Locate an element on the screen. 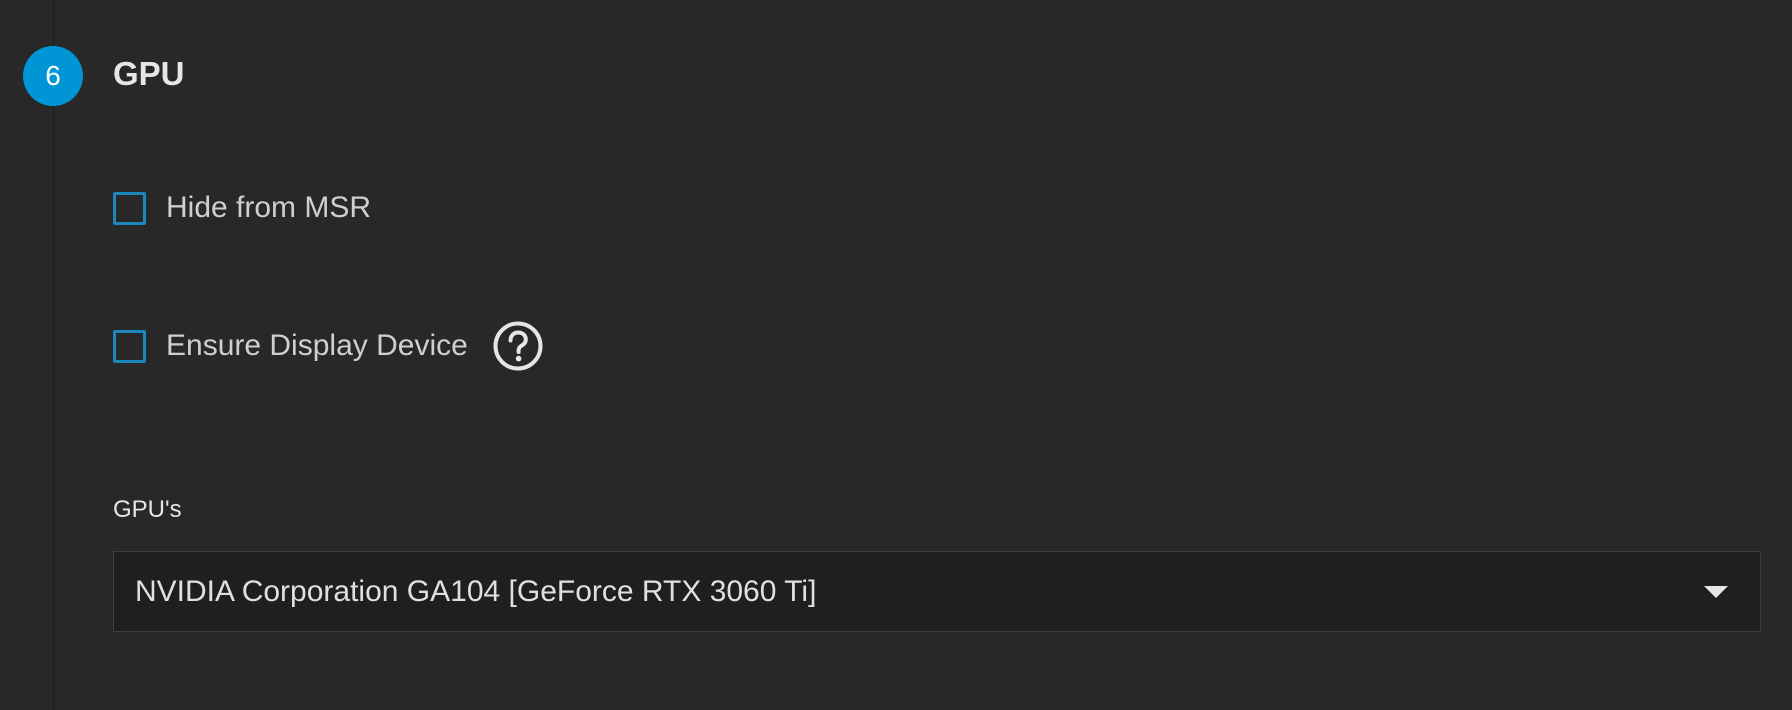 This screenshot has width=1792, height=710. stepper-connector-line is located at coordinates (53, 355).